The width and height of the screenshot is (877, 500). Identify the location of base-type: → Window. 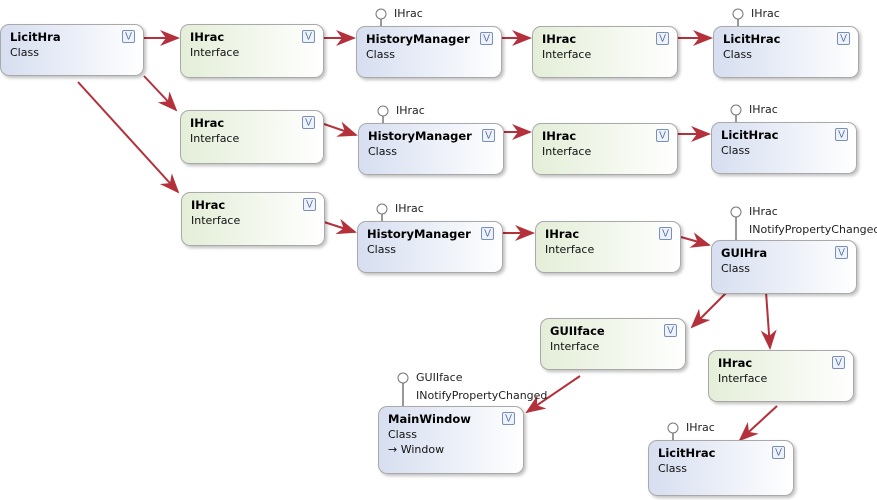
(416, 449).